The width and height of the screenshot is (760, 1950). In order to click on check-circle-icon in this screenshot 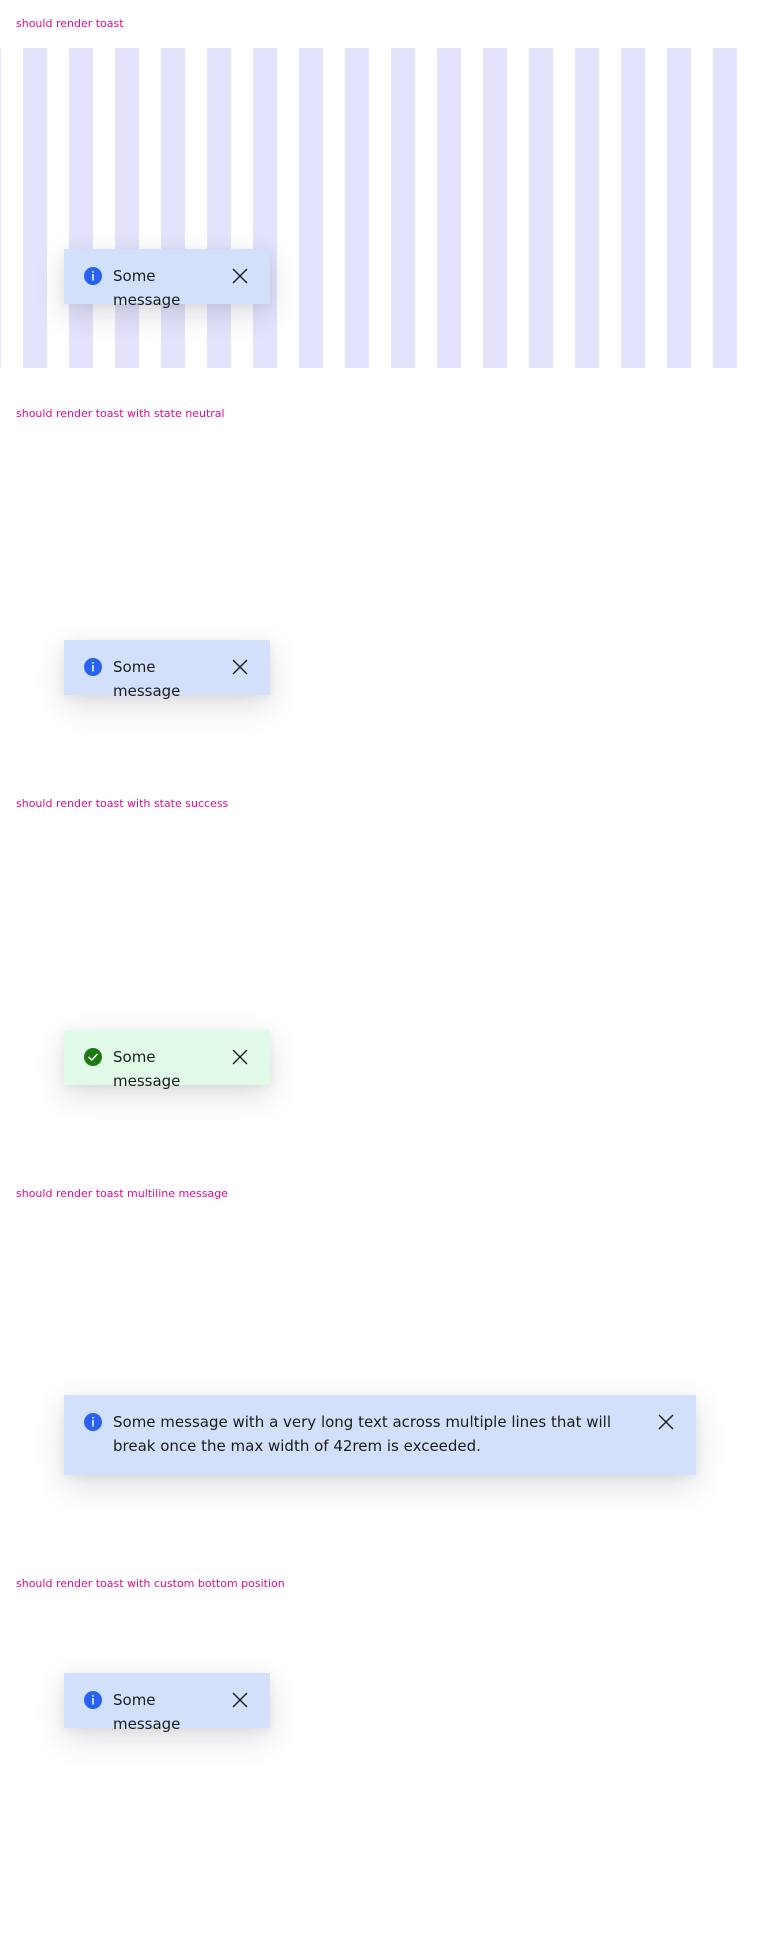, I will do `click(93, 1057)`.